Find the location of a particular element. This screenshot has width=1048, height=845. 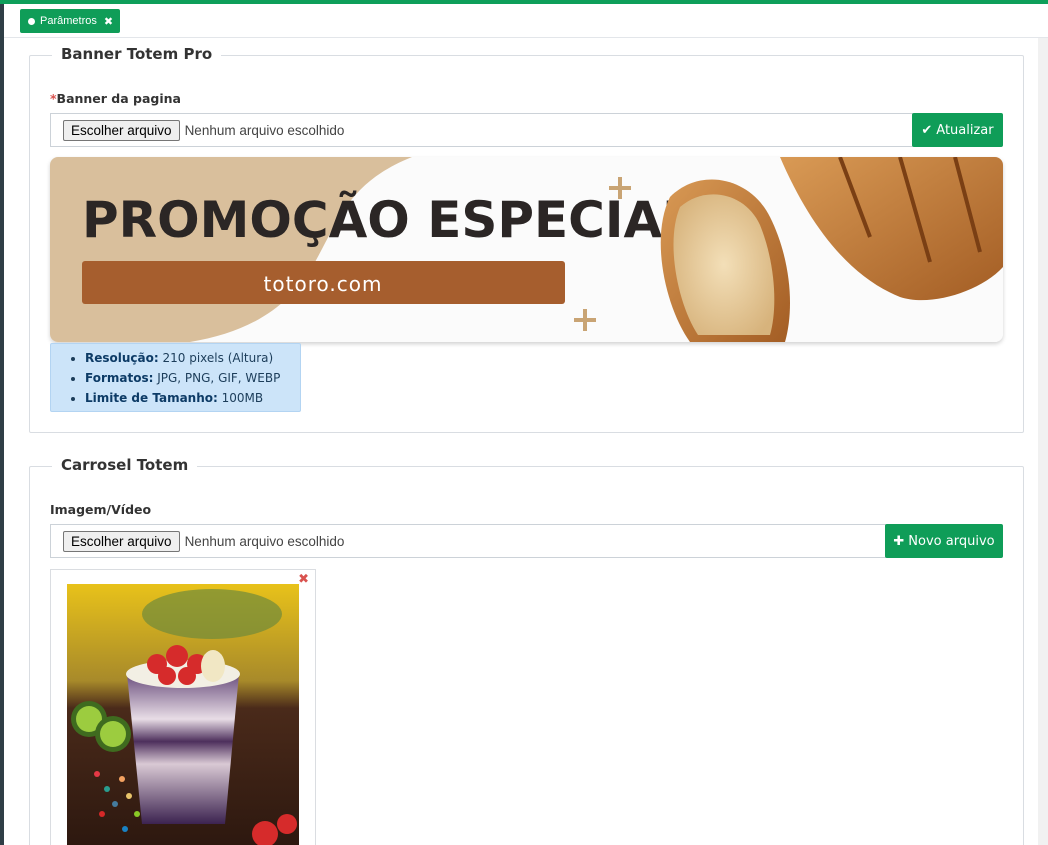

banner-headline: PROMOÇÃO ESPECIAL is located at coordinates (388, 219).